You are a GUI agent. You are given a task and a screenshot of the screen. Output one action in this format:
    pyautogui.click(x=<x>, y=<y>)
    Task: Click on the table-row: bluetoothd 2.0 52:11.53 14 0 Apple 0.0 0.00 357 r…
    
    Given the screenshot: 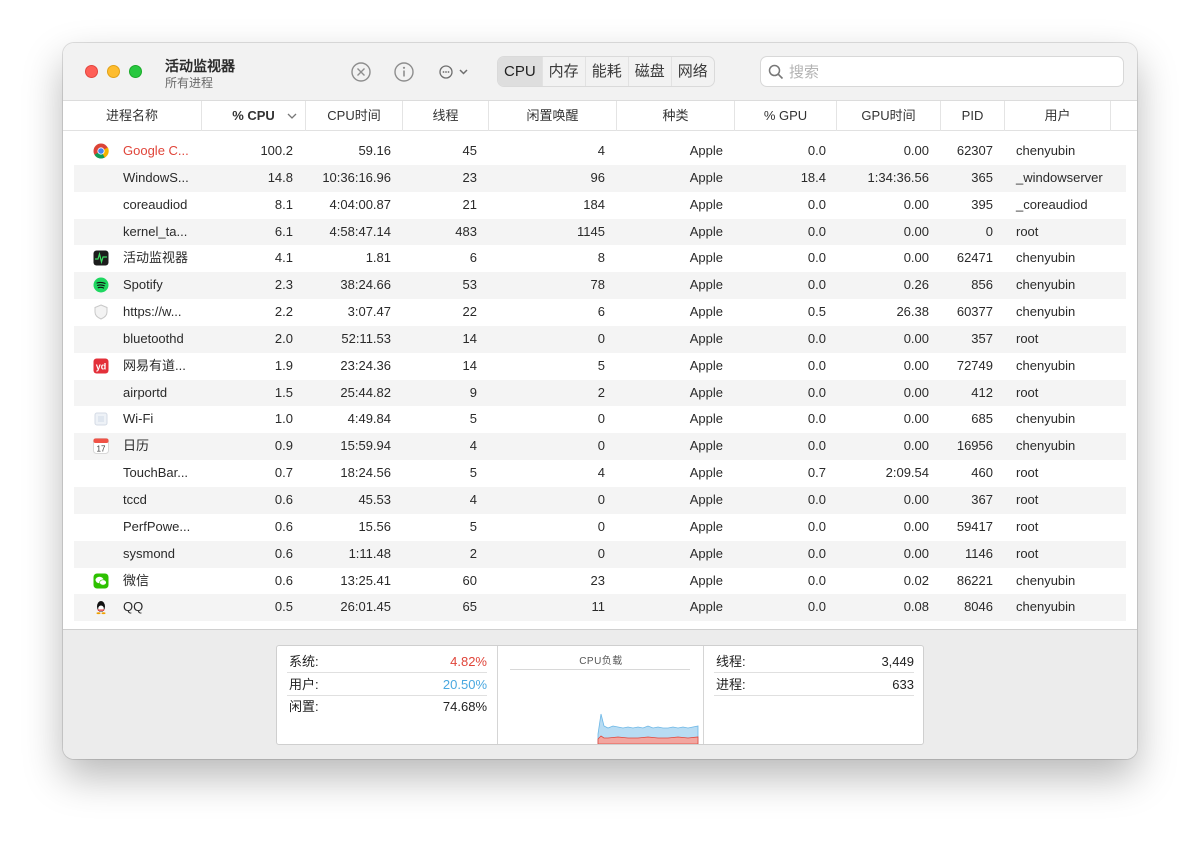 What is the action you would take?
    pyautogui.click(x=600, y=339)
    